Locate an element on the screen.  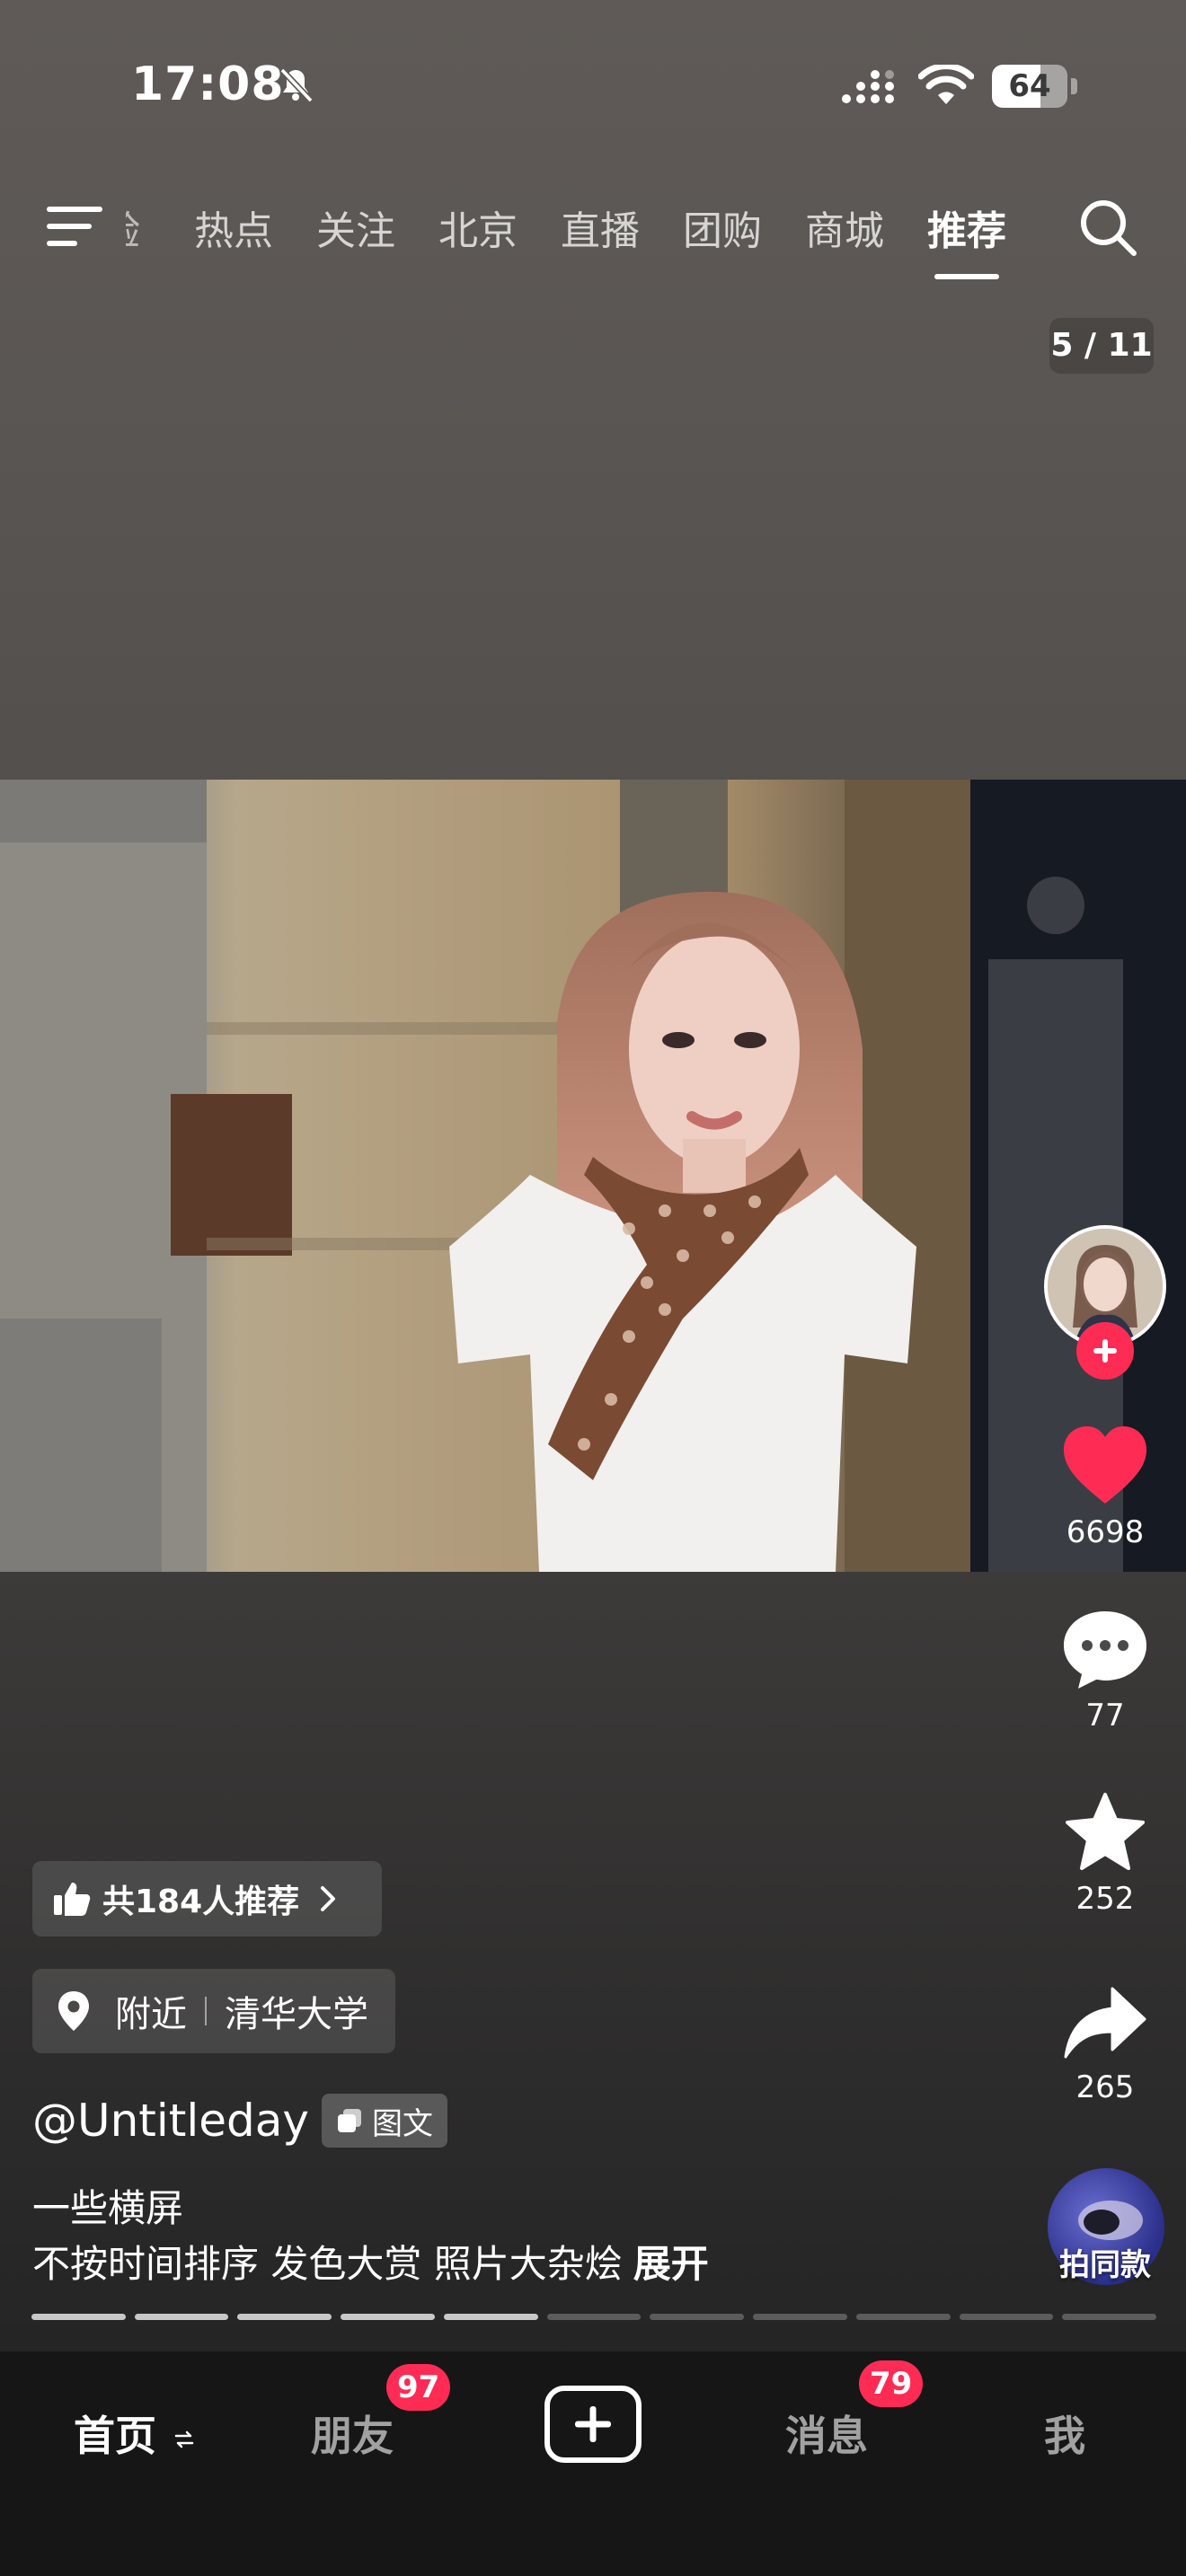
action-rail: 6698 77 252 265 拍同款 is located at coordinates (1105, 1288).